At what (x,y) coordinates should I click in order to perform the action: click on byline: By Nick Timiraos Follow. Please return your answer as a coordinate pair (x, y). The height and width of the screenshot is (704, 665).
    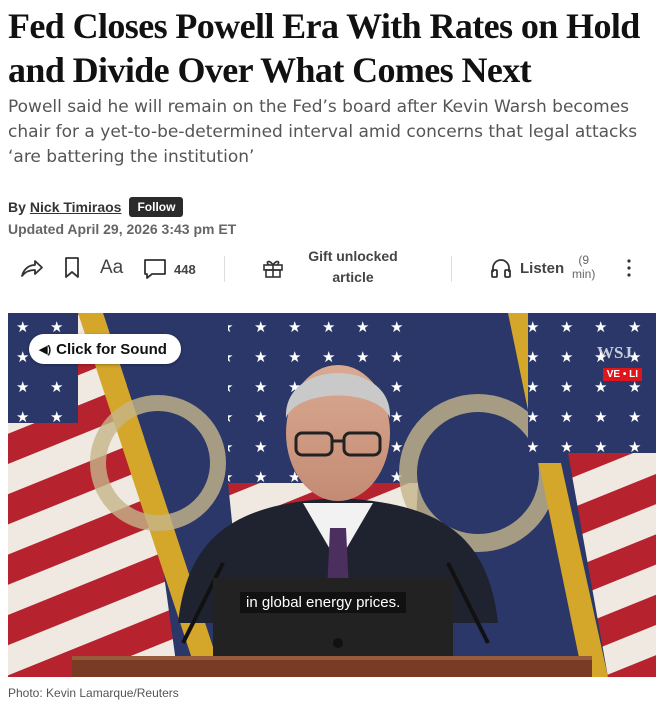
    Looking at the image, I should click on (96, 207).